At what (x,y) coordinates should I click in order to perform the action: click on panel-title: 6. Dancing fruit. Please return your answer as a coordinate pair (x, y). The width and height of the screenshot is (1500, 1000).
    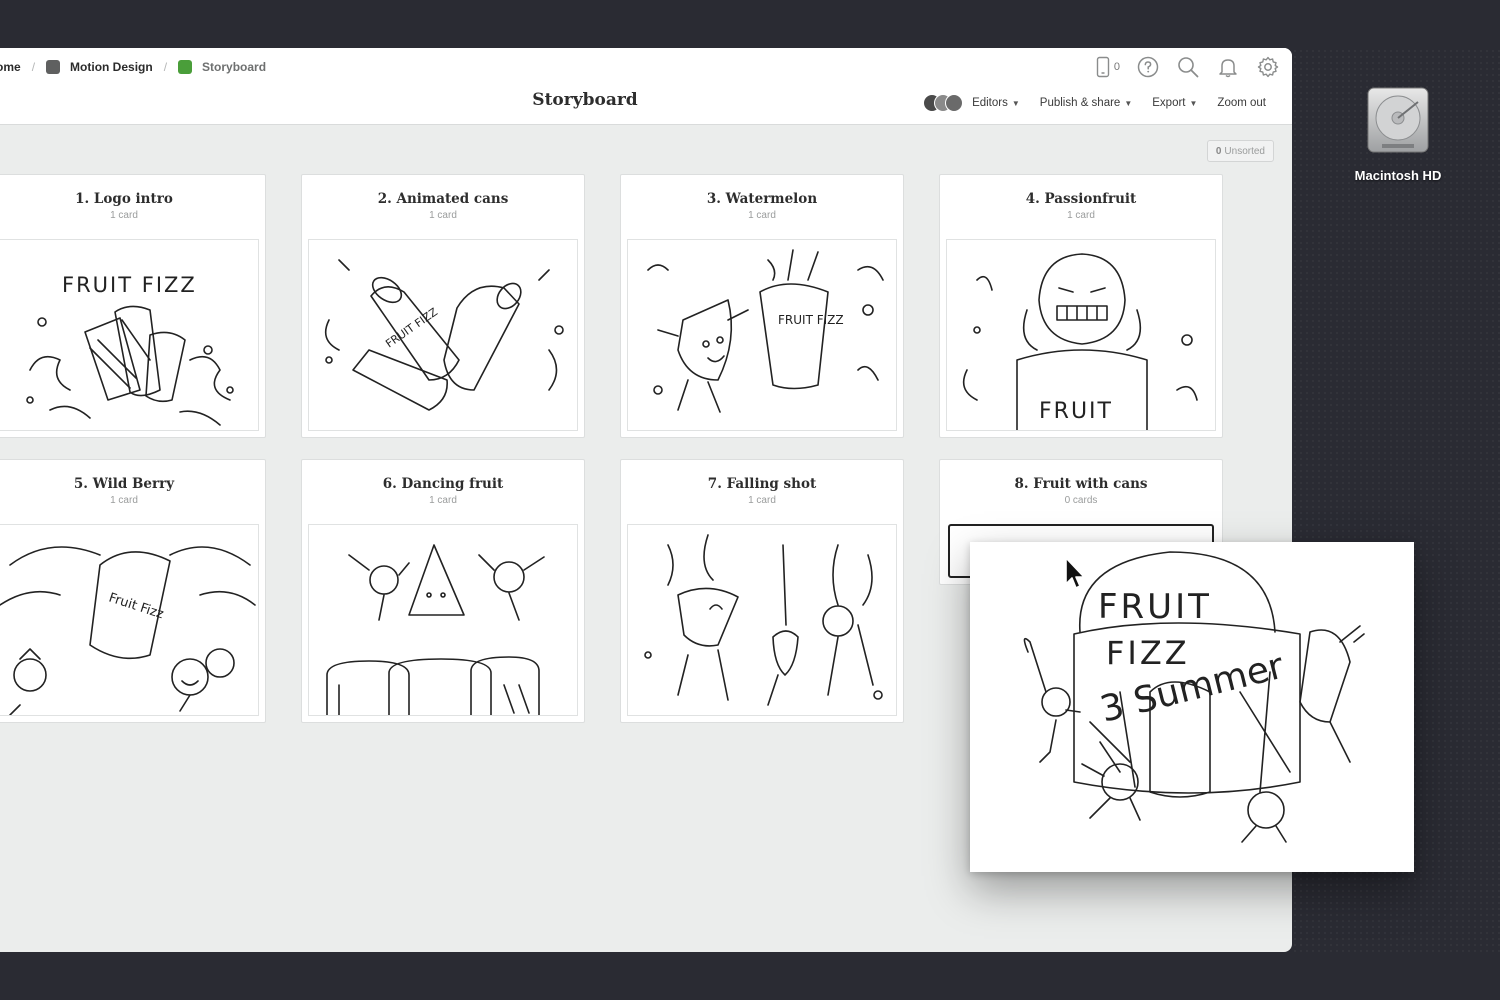
    Looking at the image, I should click on (443, 484).